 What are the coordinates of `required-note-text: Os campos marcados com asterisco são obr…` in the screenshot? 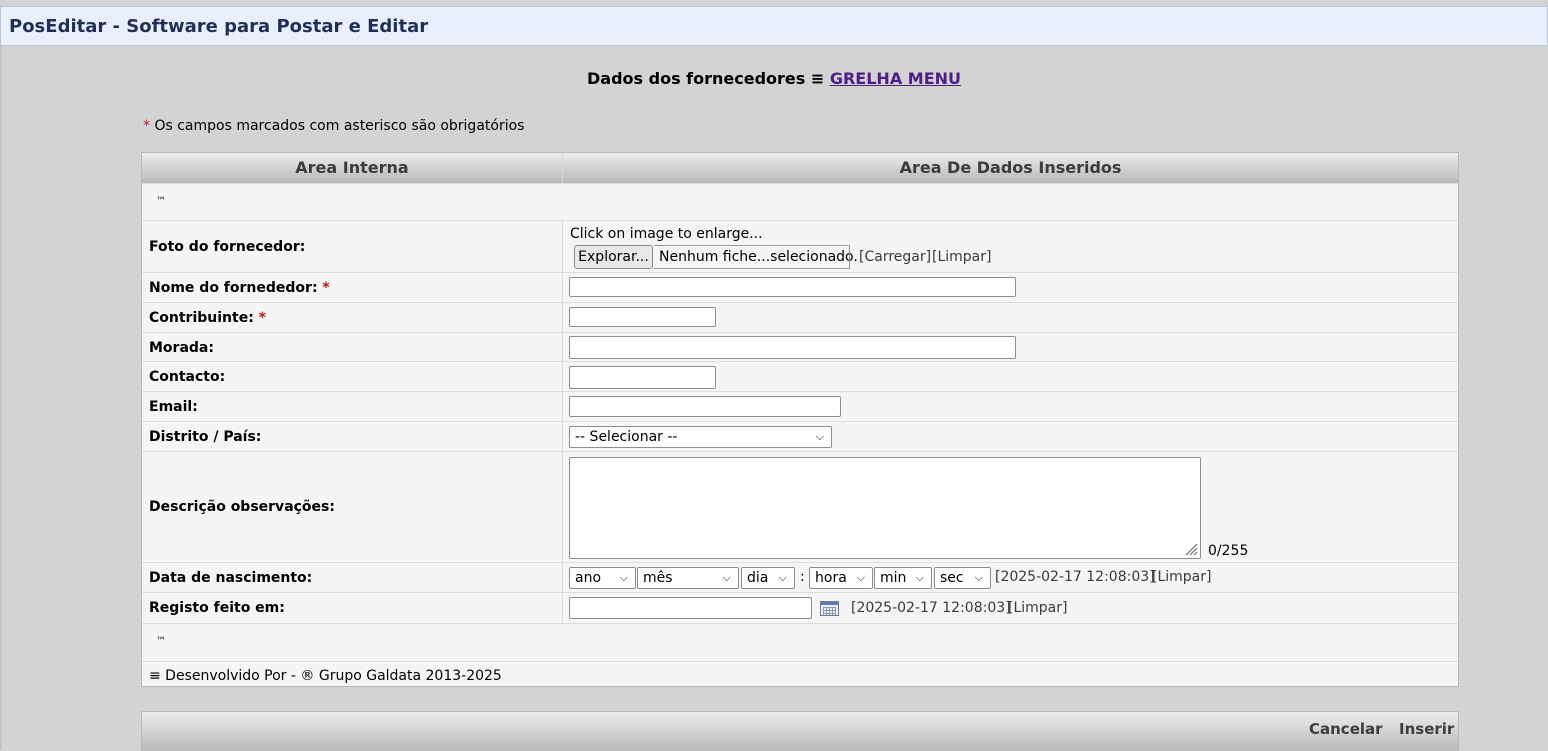 It's located at (339, 126).